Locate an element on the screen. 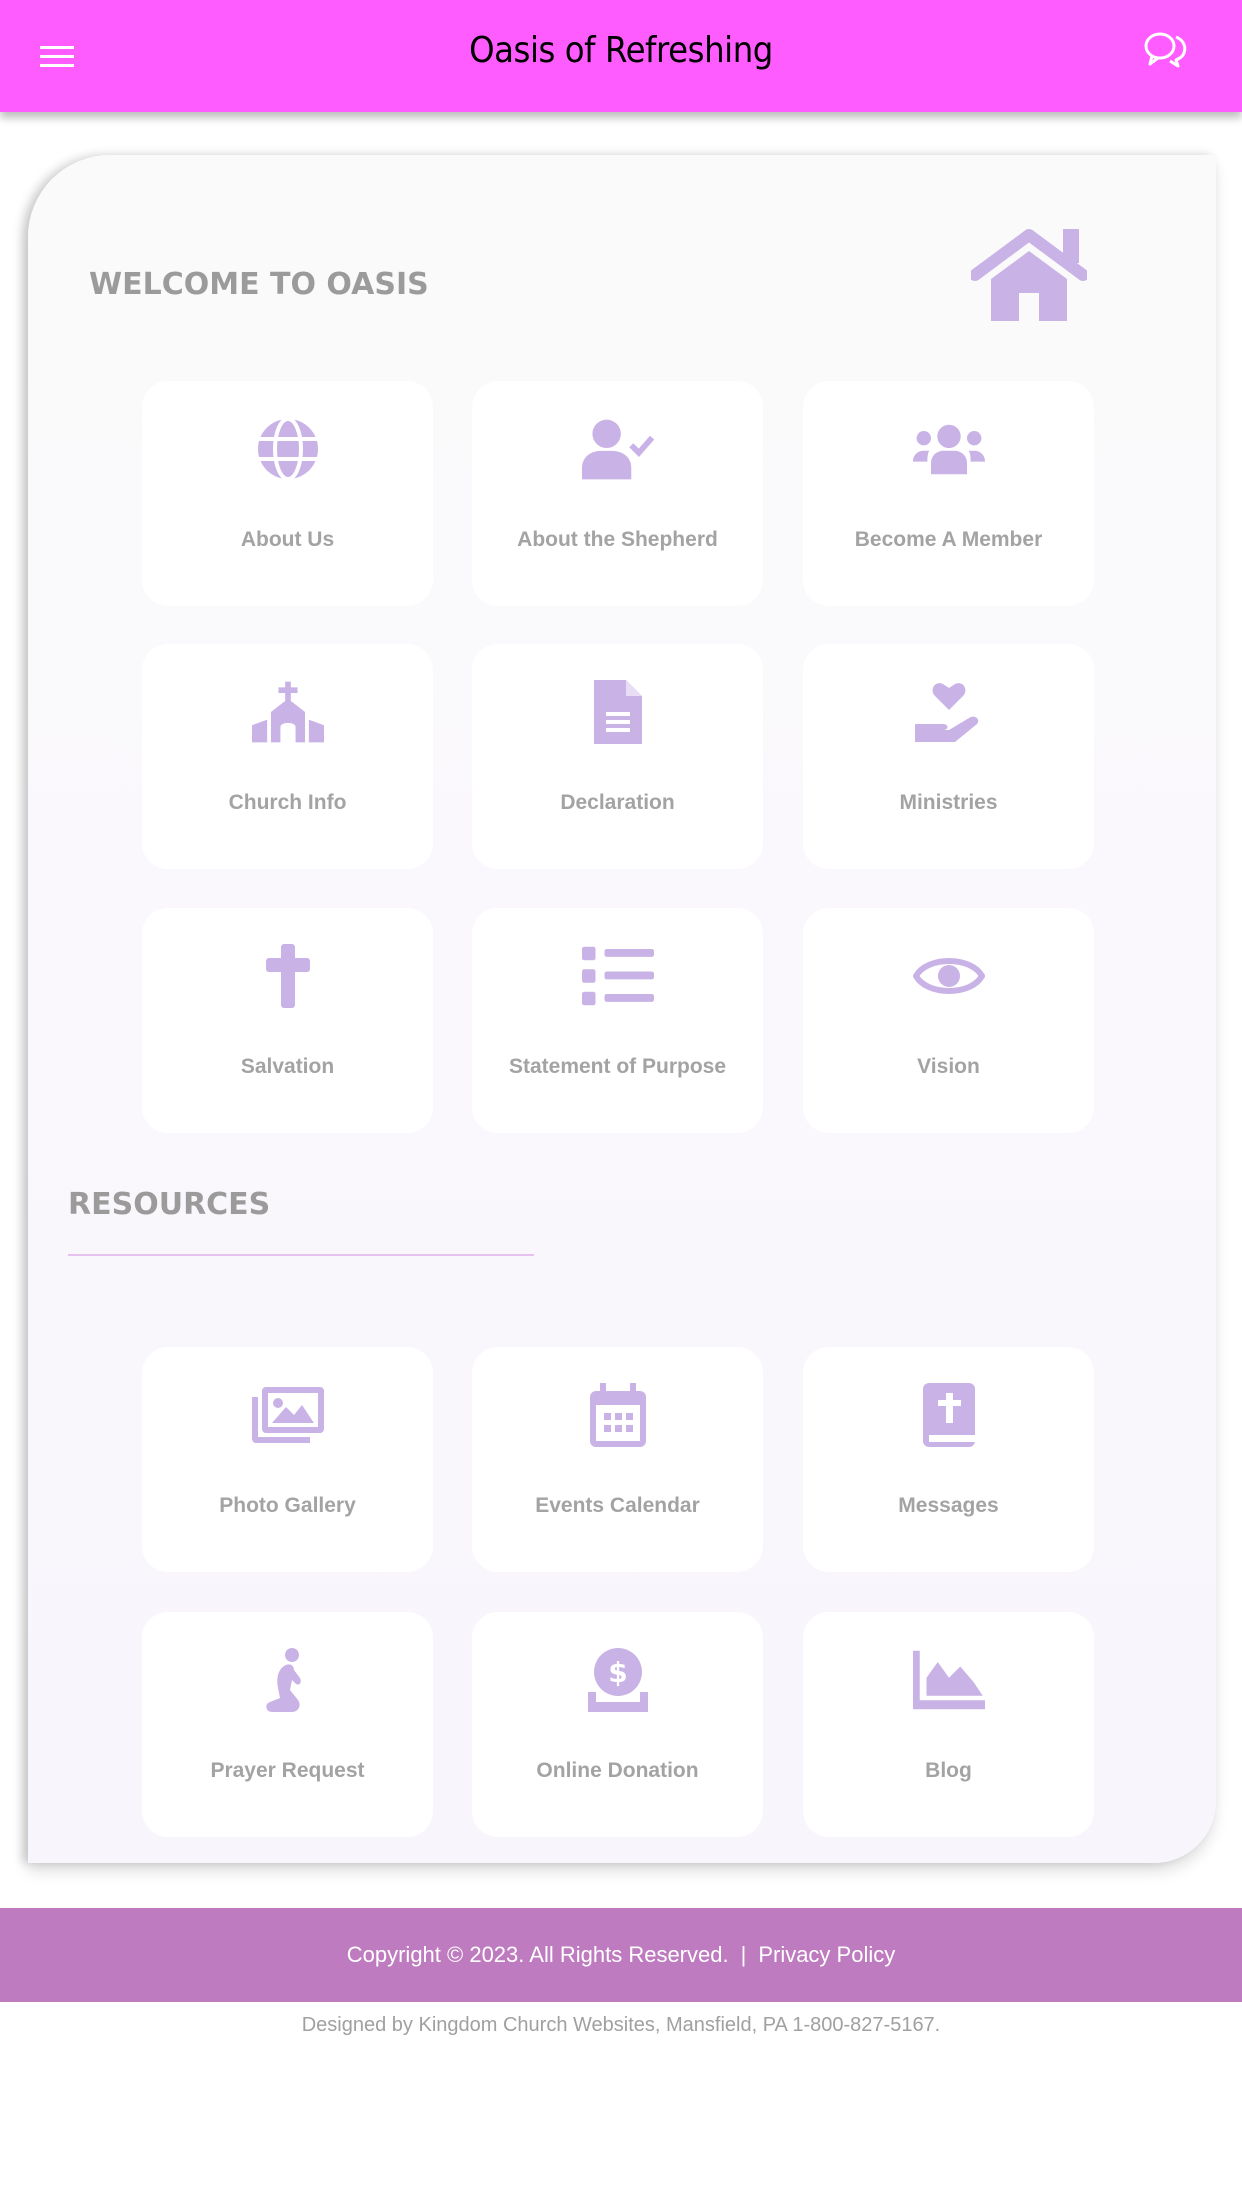 The width and height of the screenshot is (1242, 2208). hand-holding-heart-icon is located at coordinates (946, 712).